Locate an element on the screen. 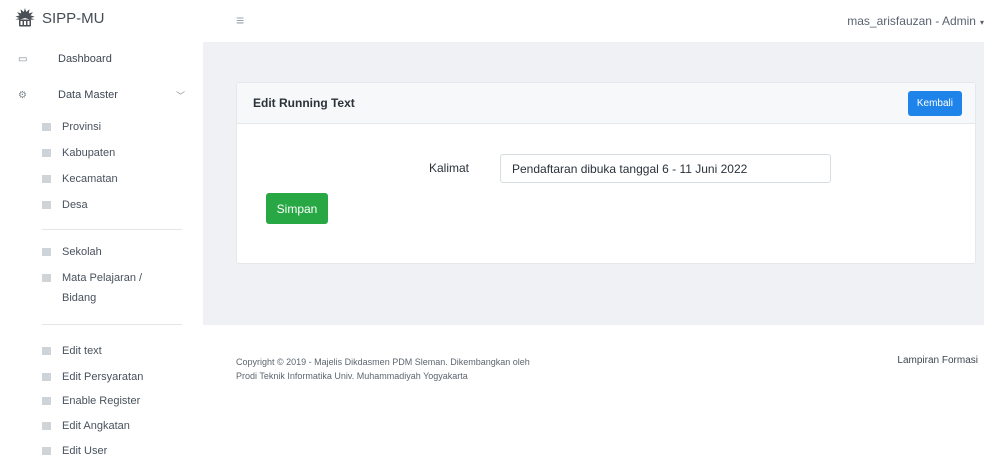 The image size is (984, 462). chevron-down-icon: ﹀ is located at coordinates (181, 95).